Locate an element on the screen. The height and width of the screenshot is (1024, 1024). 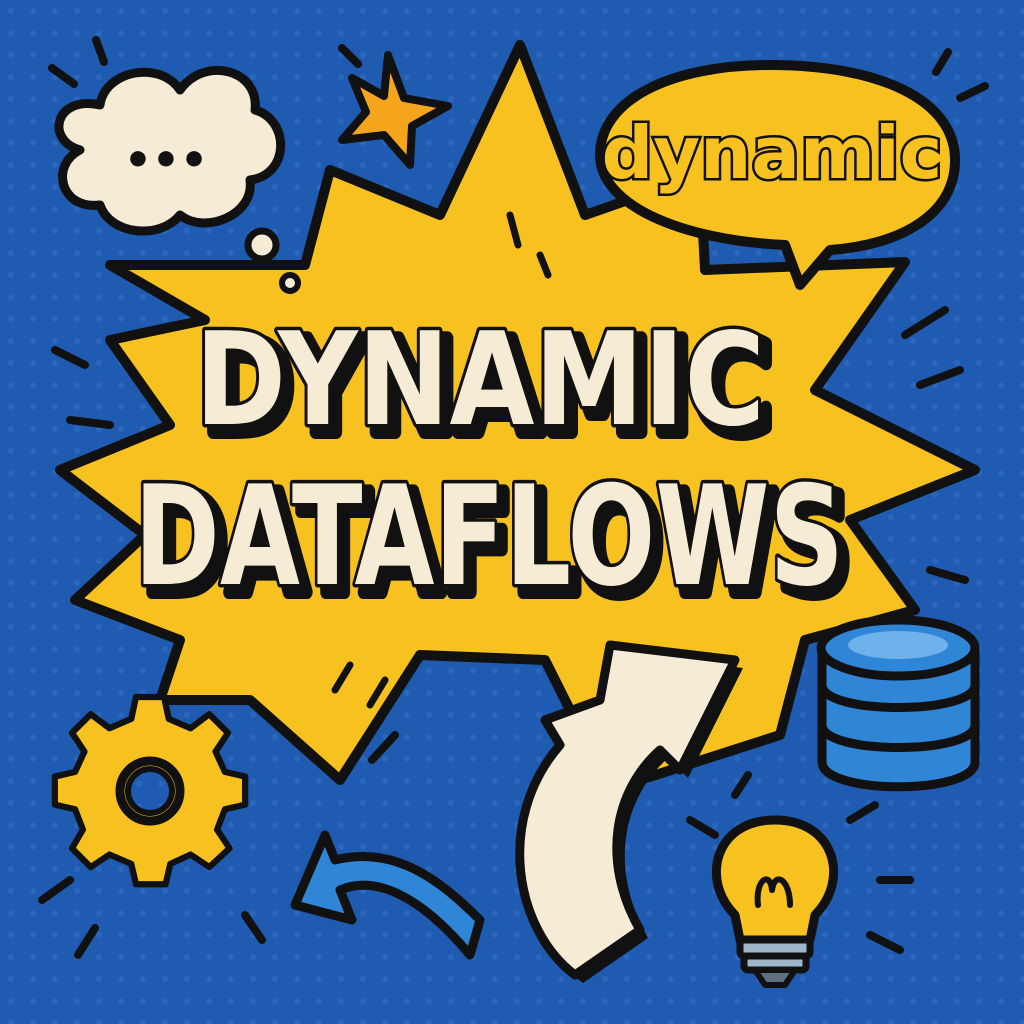
database-icon is located at coordinates (898, 703).